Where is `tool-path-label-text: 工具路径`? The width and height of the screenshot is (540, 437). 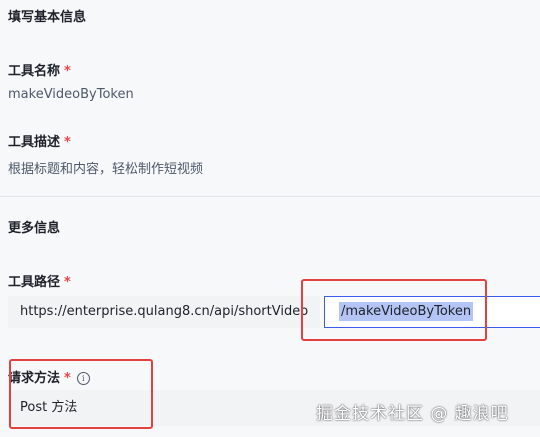
tool-path-label-text: 工具路径 is located at coordinates (34, 282).